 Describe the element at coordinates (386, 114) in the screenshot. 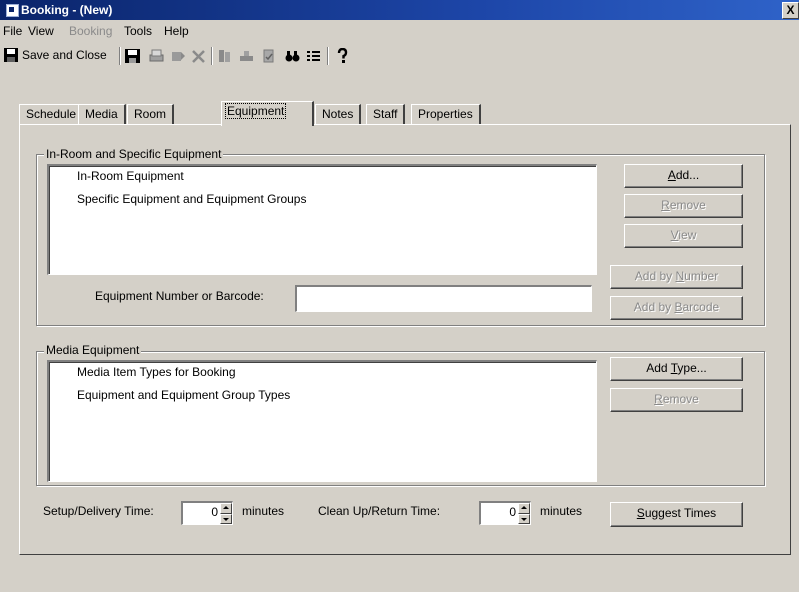

I see `tab-staff: Staff` at that location.